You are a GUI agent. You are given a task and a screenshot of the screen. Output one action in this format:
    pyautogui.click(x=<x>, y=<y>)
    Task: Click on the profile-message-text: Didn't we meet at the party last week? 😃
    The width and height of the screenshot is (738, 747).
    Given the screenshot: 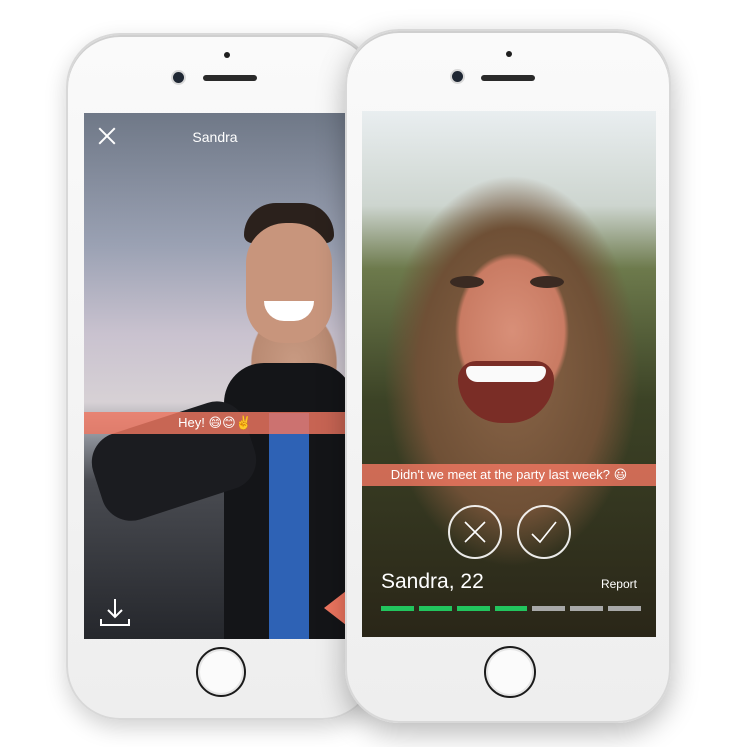 What is the action you would take?
    pyautogui.click(x=509, y=474)
    